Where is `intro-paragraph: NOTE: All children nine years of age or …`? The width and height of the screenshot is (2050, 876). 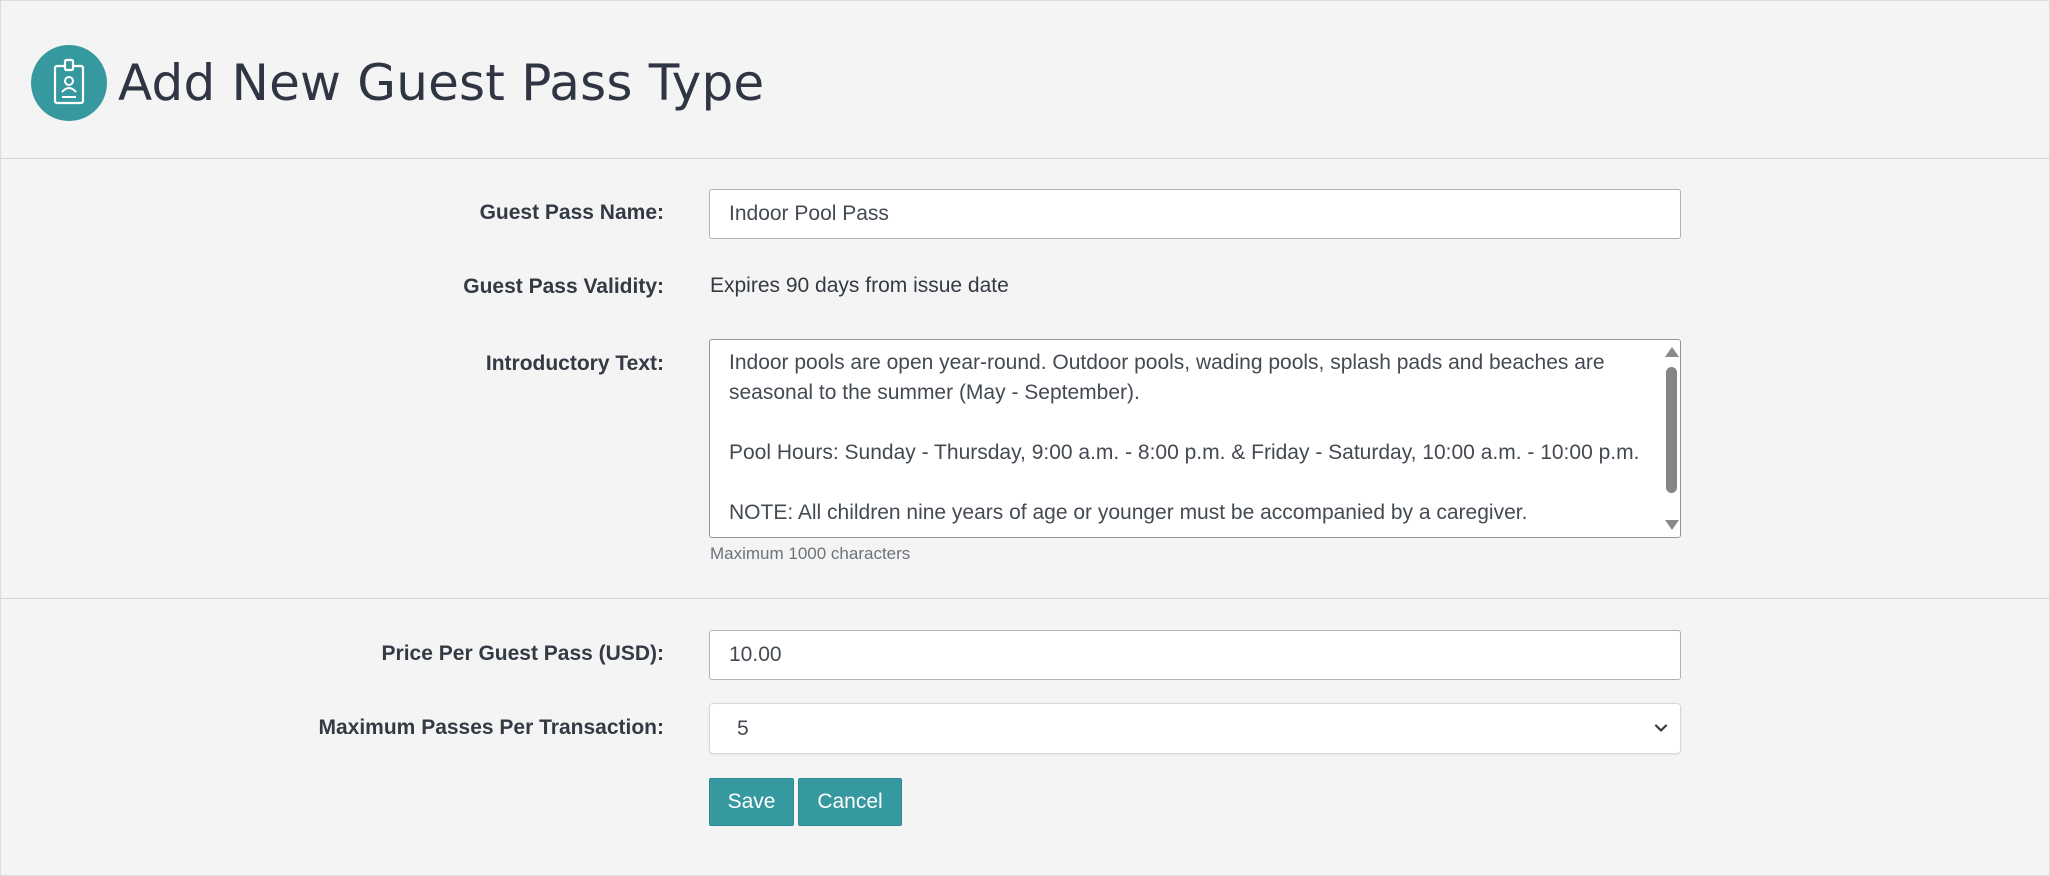 intro-paragraph: NOTE: All children nine years of age or … is located at coordinates (1128, 512).